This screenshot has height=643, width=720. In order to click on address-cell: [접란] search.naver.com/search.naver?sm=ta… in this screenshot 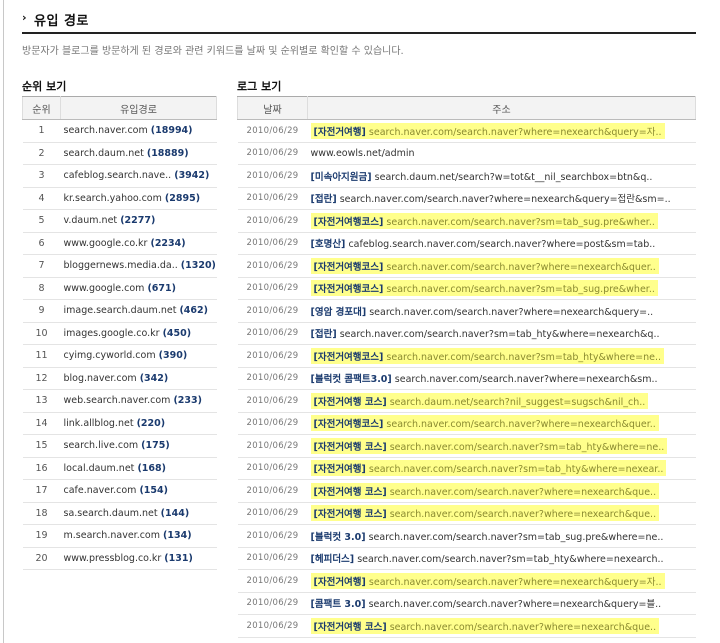, I will do `click(501, 333)`.